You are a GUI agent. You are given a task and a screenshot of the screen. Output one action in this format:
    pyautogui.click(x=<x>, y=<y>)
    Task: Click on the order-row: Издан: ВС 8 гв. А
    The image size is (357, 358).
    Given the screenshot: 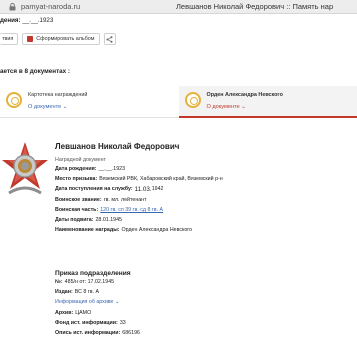 What is the action you would take?
    pyautogui.click(x=77, y=292)
    